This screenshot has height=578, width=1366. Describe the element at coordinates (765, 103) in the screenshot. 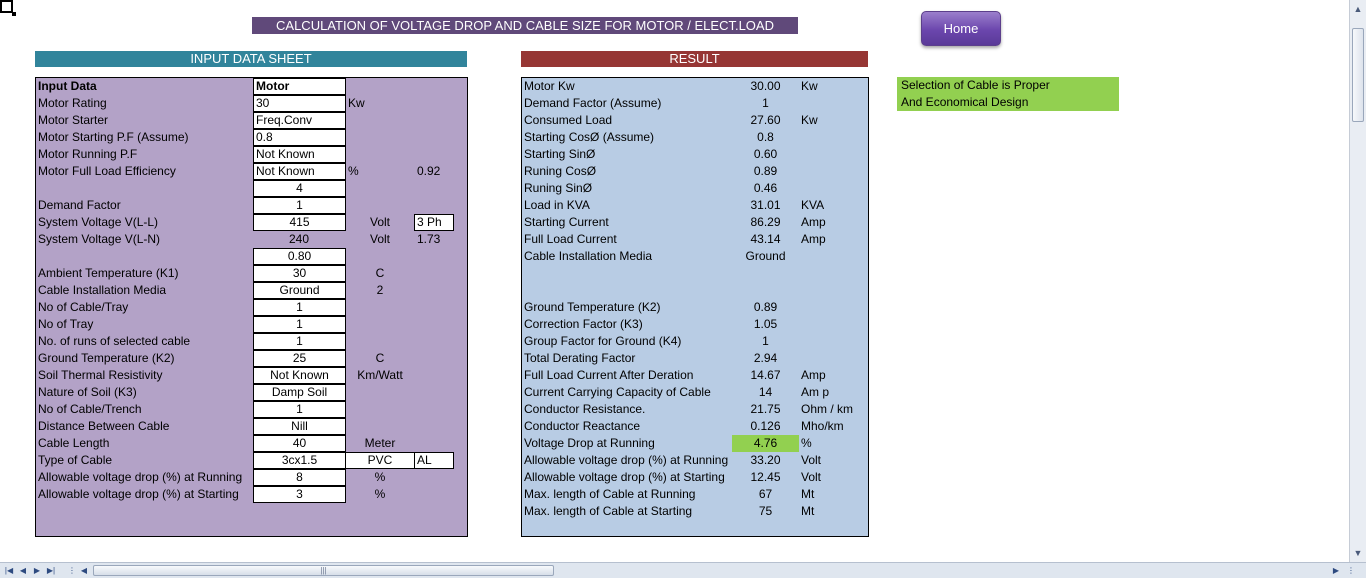

I see `result-value: 1` at that location.